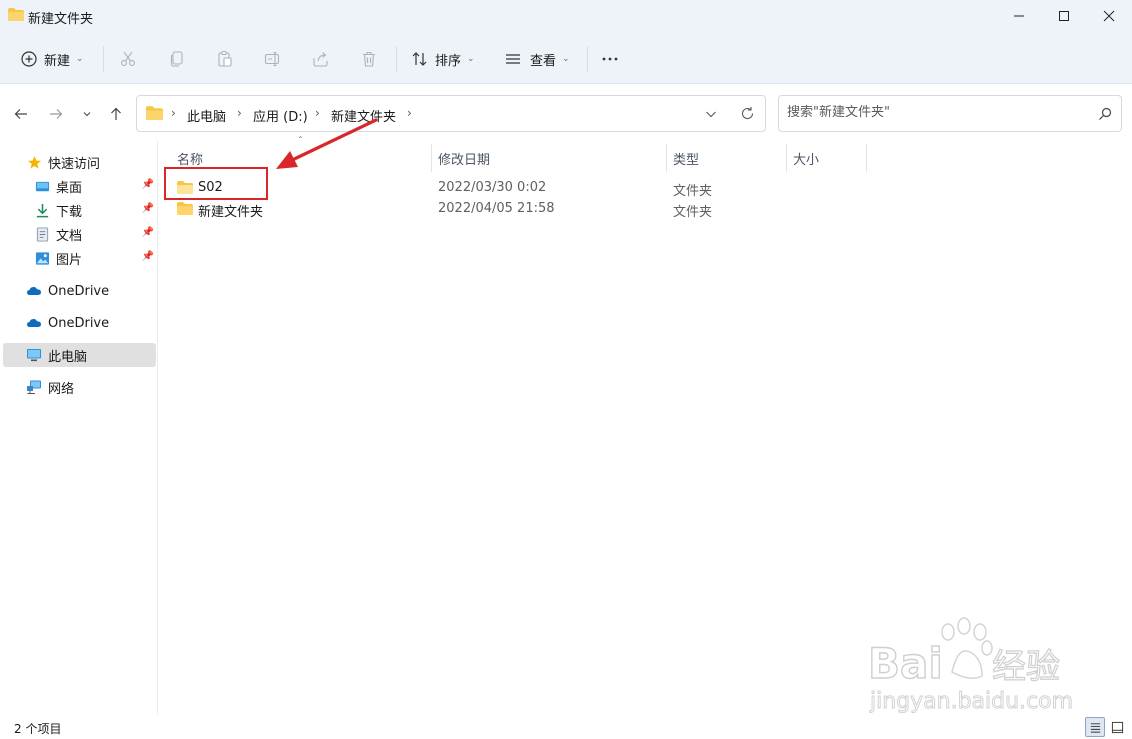  I want to click on back-button, so click(21, 114).